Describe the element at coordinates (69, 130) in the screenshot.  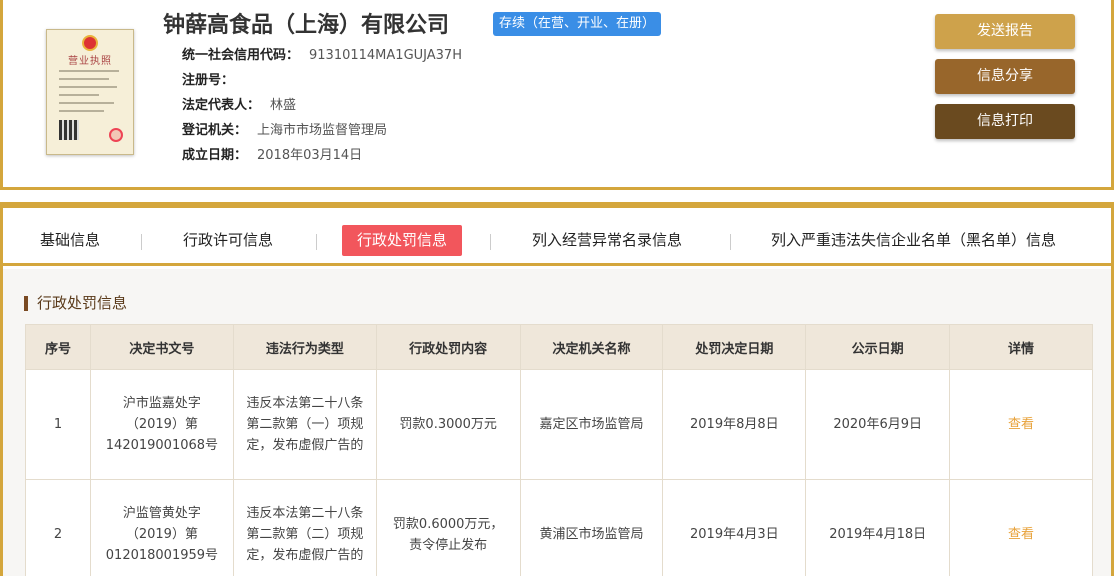
I see `qr-code-icon` at that location.